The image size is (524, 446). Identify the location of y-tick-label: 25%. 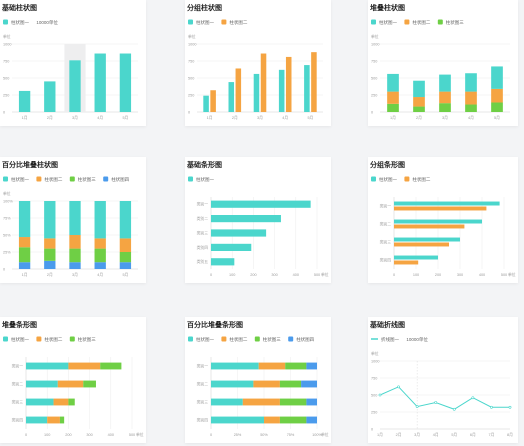
(7, 252).